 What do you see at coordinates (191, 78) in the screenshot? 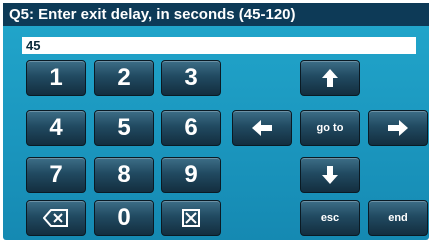
I see `key-3: 3` at bounding box center [191, 78].